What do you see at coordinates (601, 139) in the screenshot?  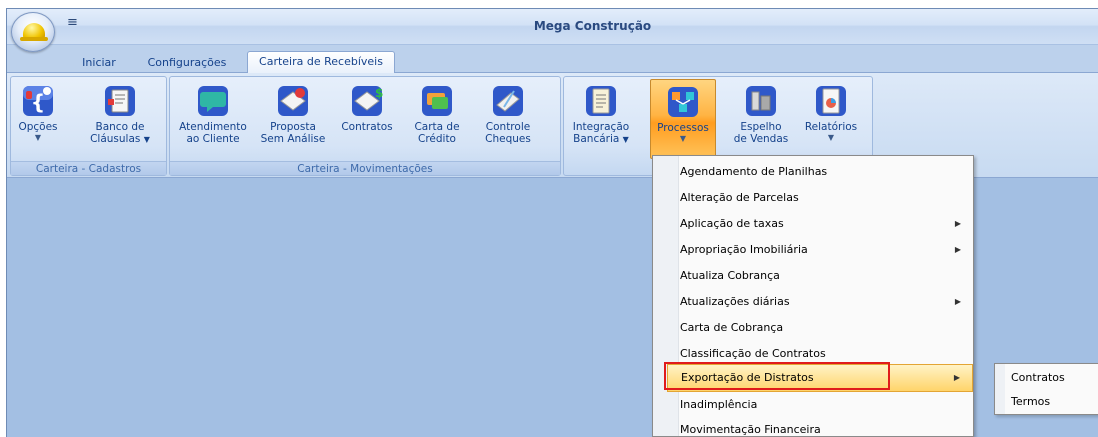 I see `integracao-label-2: Bancária ▼` at bounding box center [601, 139].